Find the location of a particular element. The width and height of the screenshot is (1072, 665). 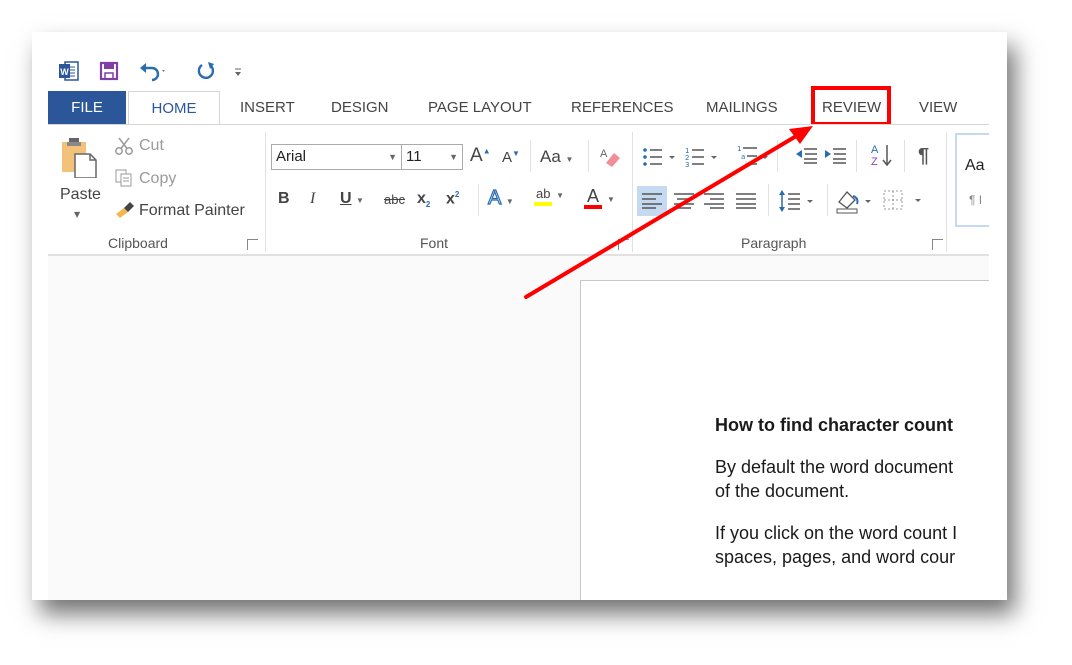

font-dialog-launcher is located at coordinates (623, 244).